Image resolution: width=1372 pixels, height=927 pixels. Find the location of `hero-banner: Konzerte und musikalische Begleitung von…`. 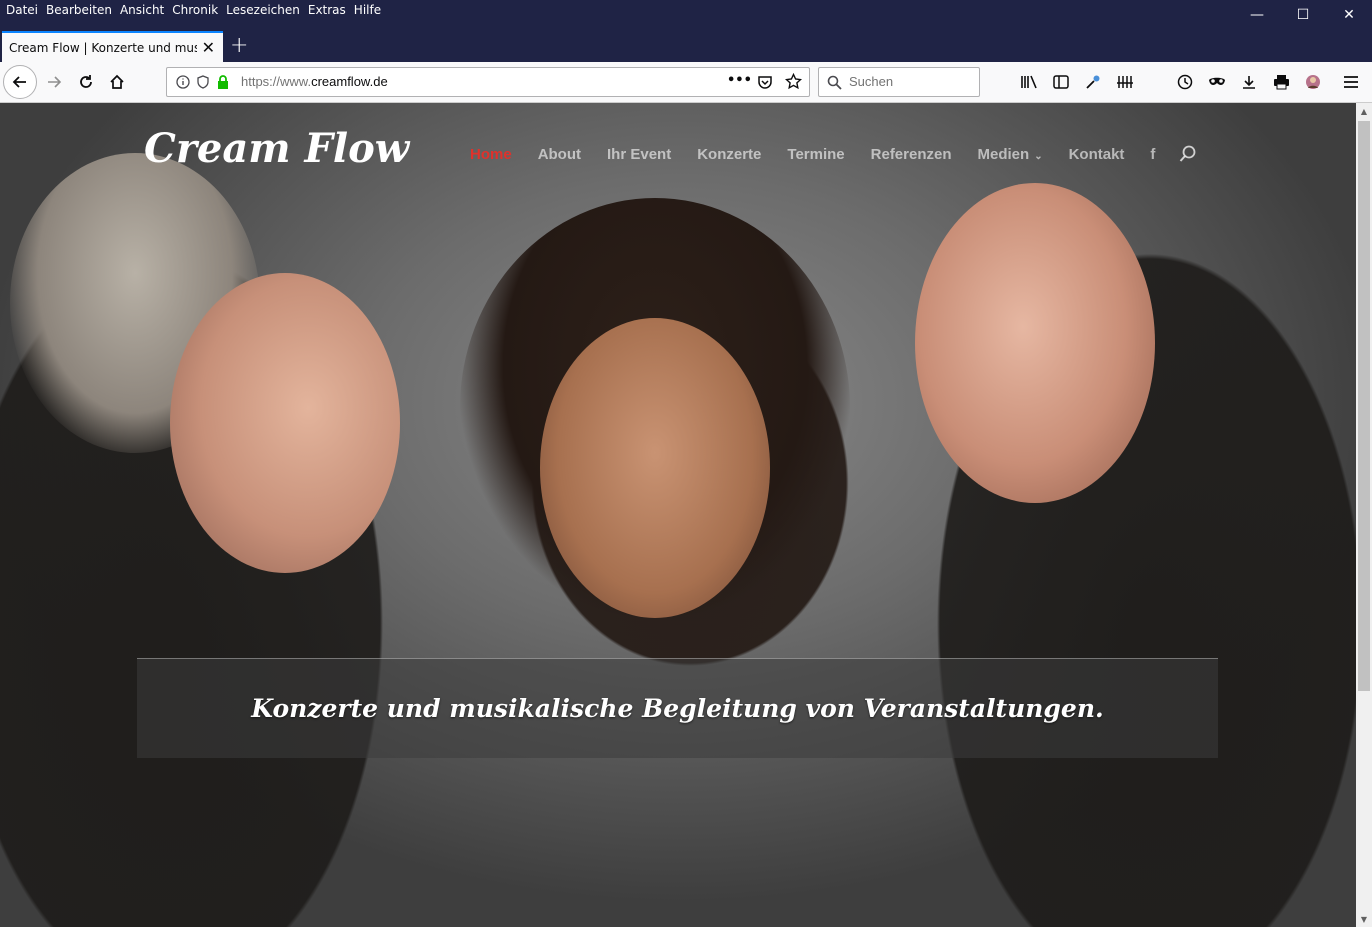

hero-banner: Konzerte und musikalische Begleitung von… is located at coordinates (677, 708).